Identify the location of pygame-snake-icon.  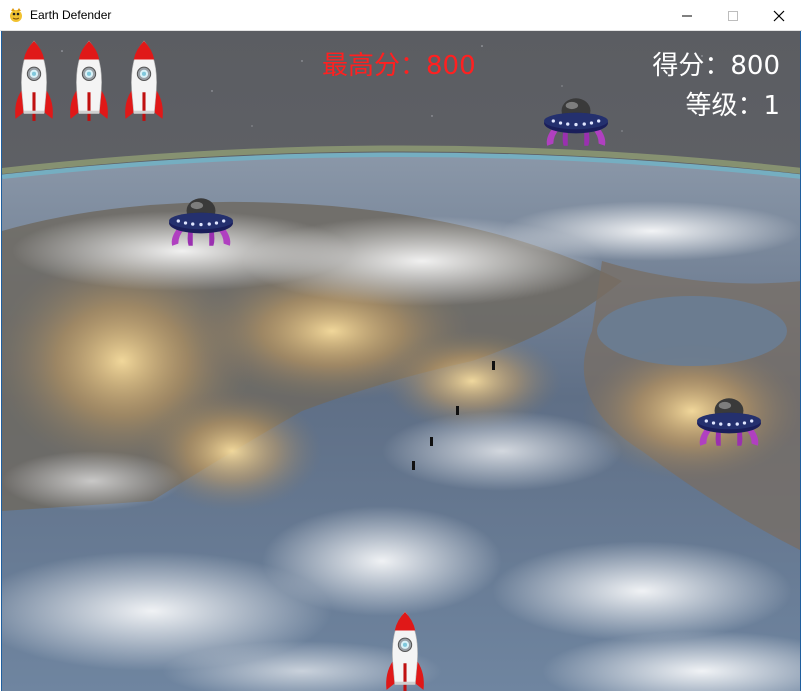
(16, 15).